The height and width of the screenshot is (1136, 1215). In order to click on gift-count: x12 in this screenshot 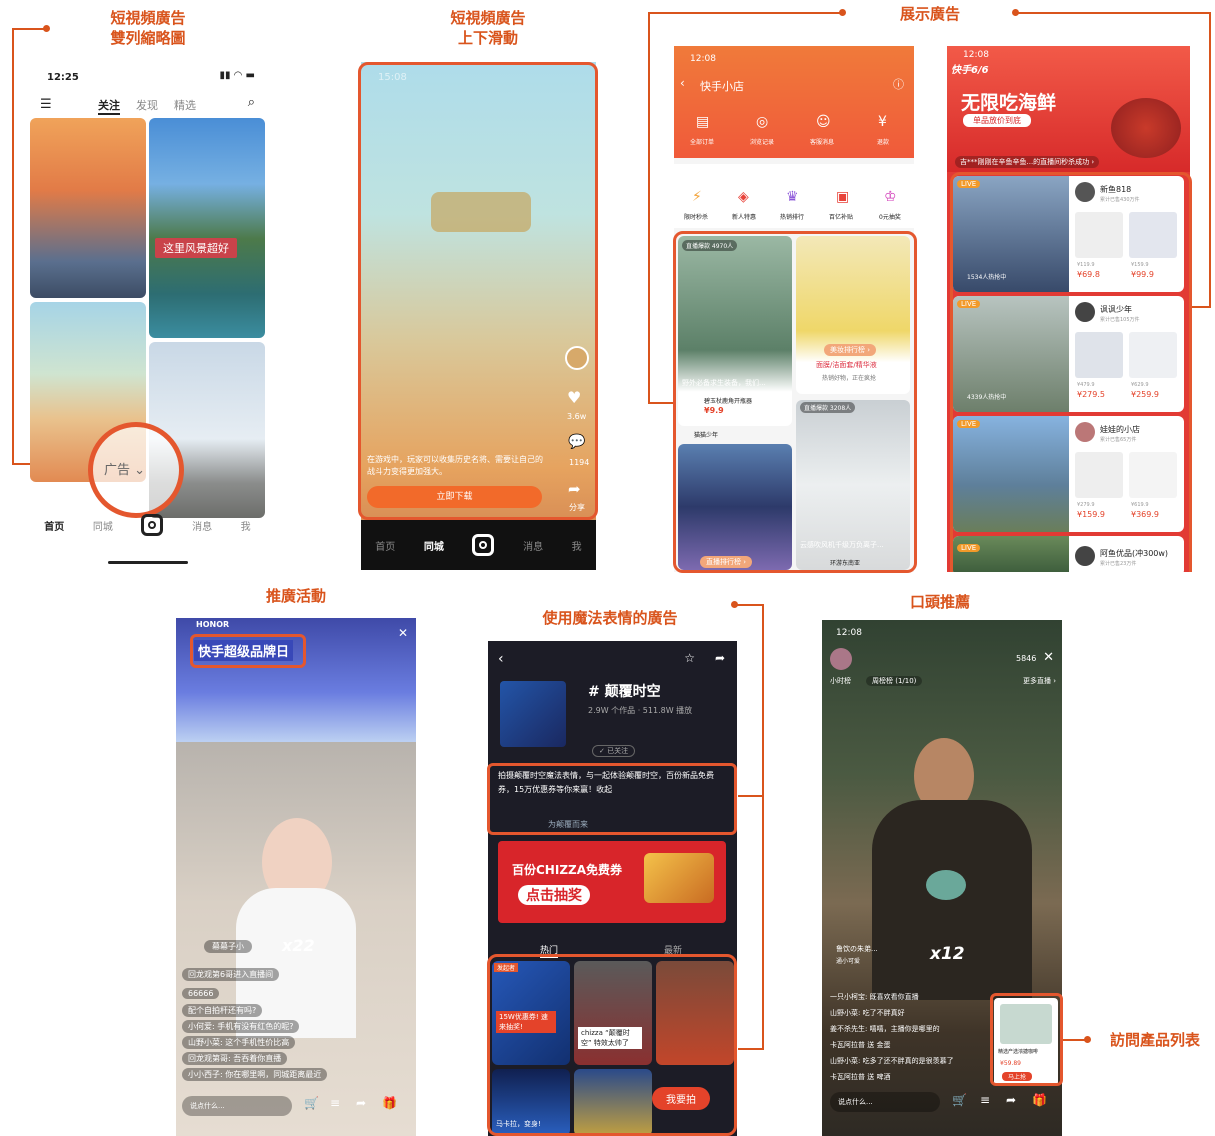, I will do `click(947, 954)`.